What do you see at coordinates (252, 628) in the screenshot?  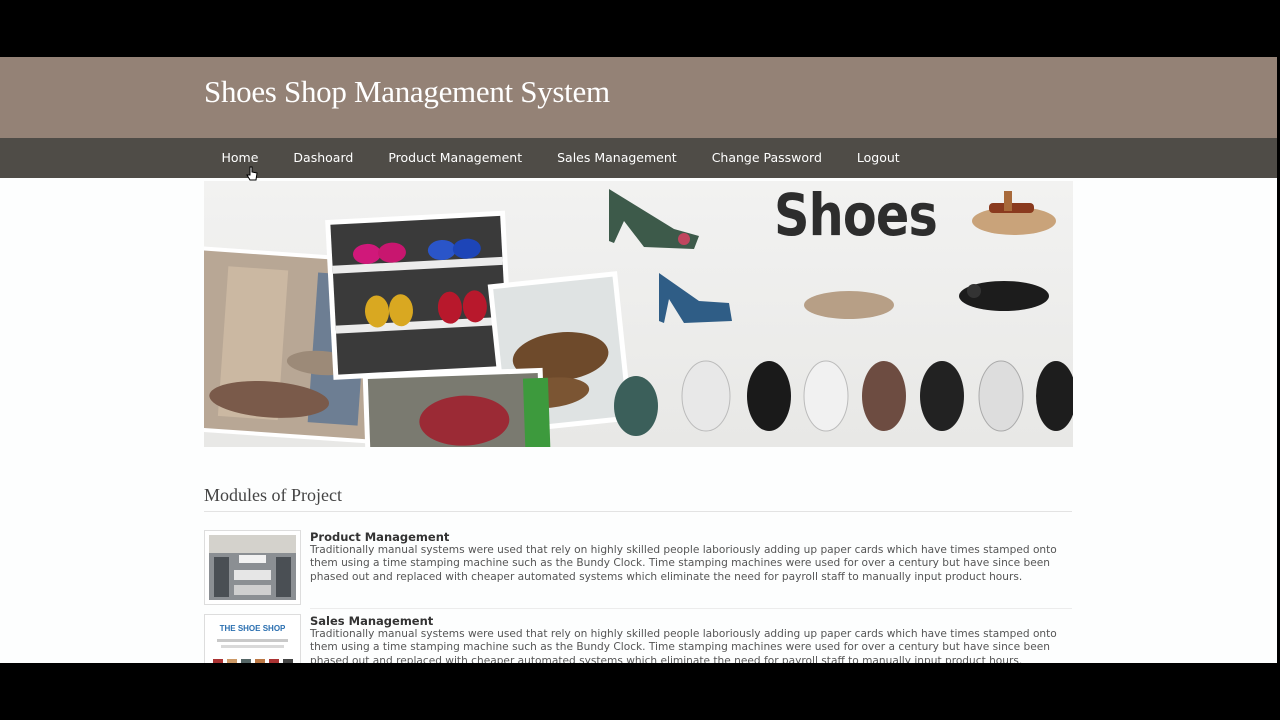 I see `thumb-shop-title: THE SHOE SHOP` at bounding box center [252, 628].